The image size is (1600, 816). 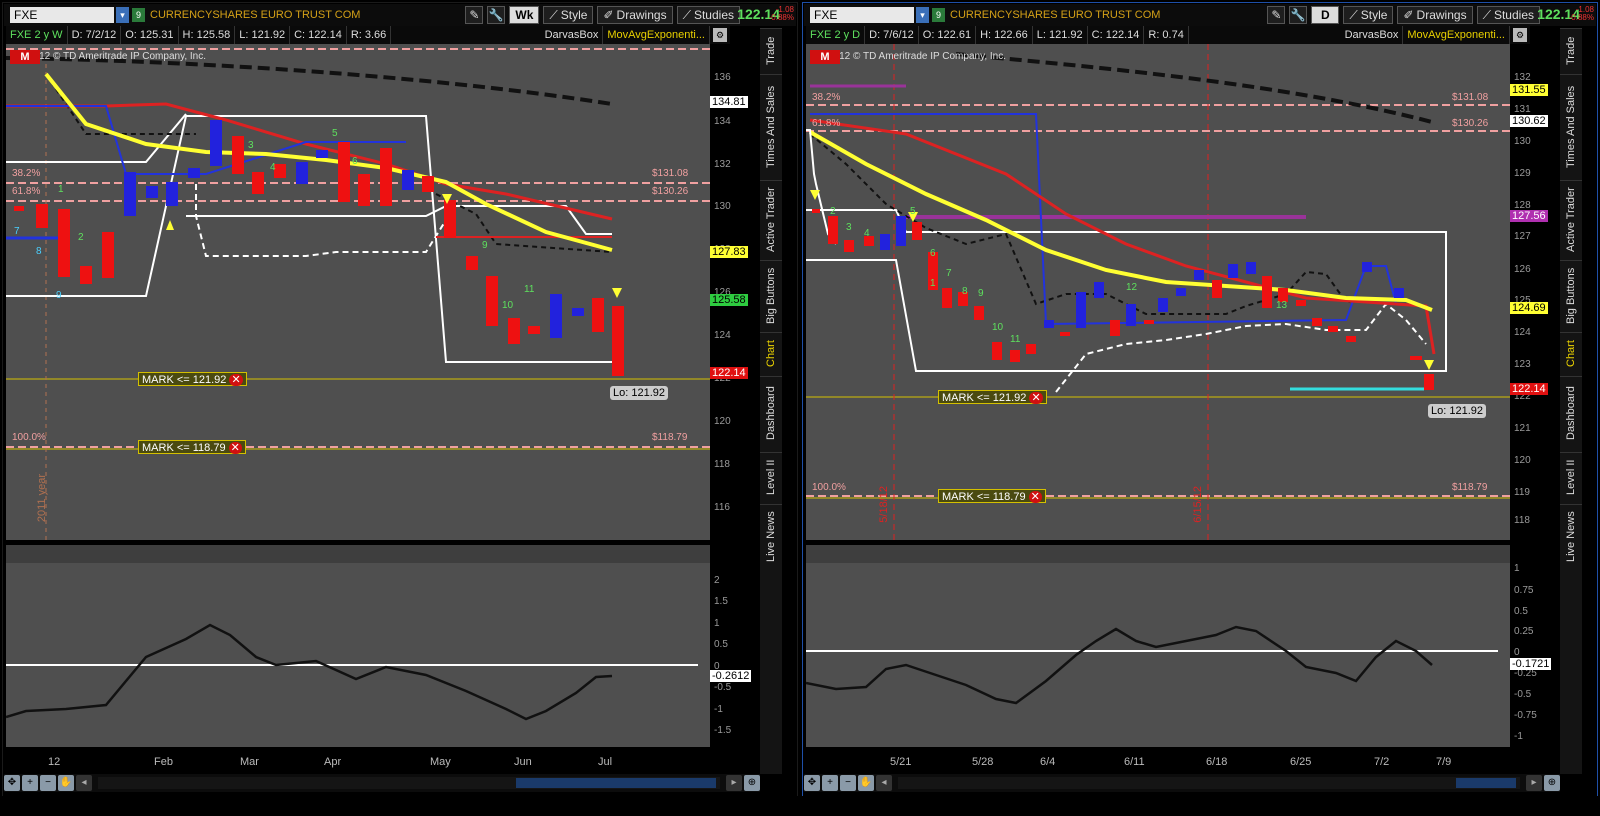 I want to click on oscillator-value-tag: -0.2612, so click(x=731, y=676).